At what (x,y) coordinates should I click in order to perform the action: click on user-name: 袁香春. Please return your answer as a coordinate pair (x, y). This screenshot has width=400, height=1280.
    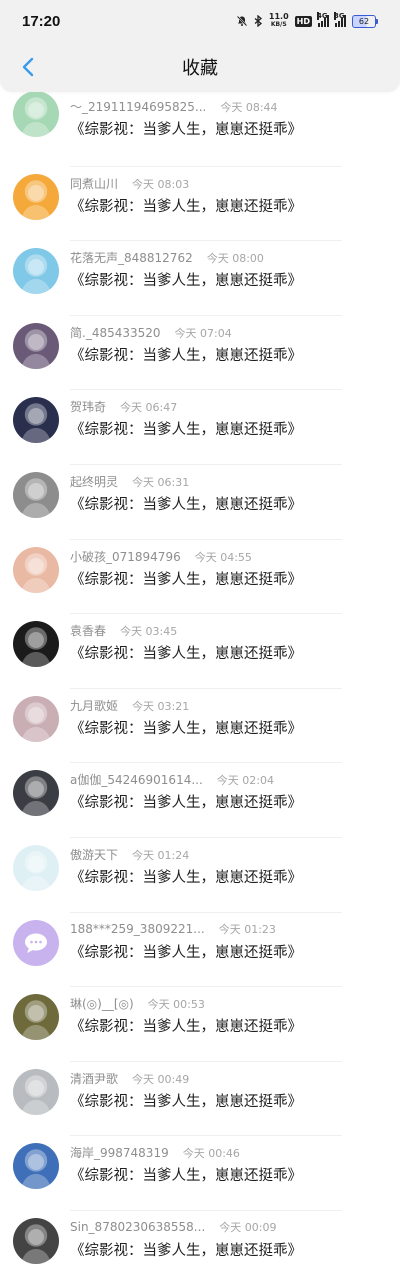
    Looking at the image, I should click on (88, 631).